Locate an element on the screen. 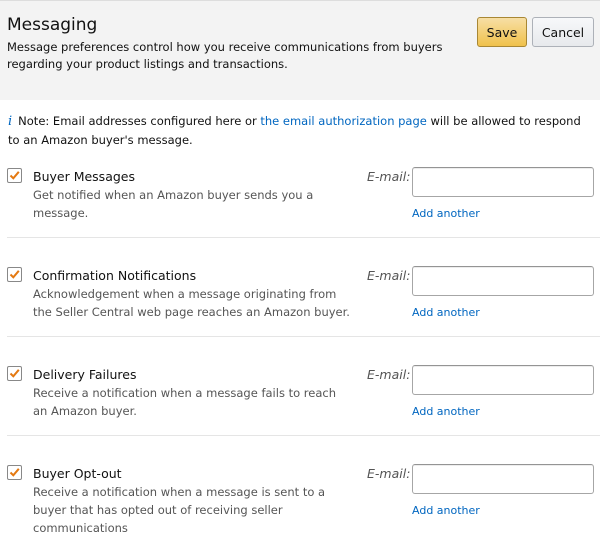 The height and width of the screenshot is (545, 600). delivery-failures-email-input is located at coordinates (503, 380).